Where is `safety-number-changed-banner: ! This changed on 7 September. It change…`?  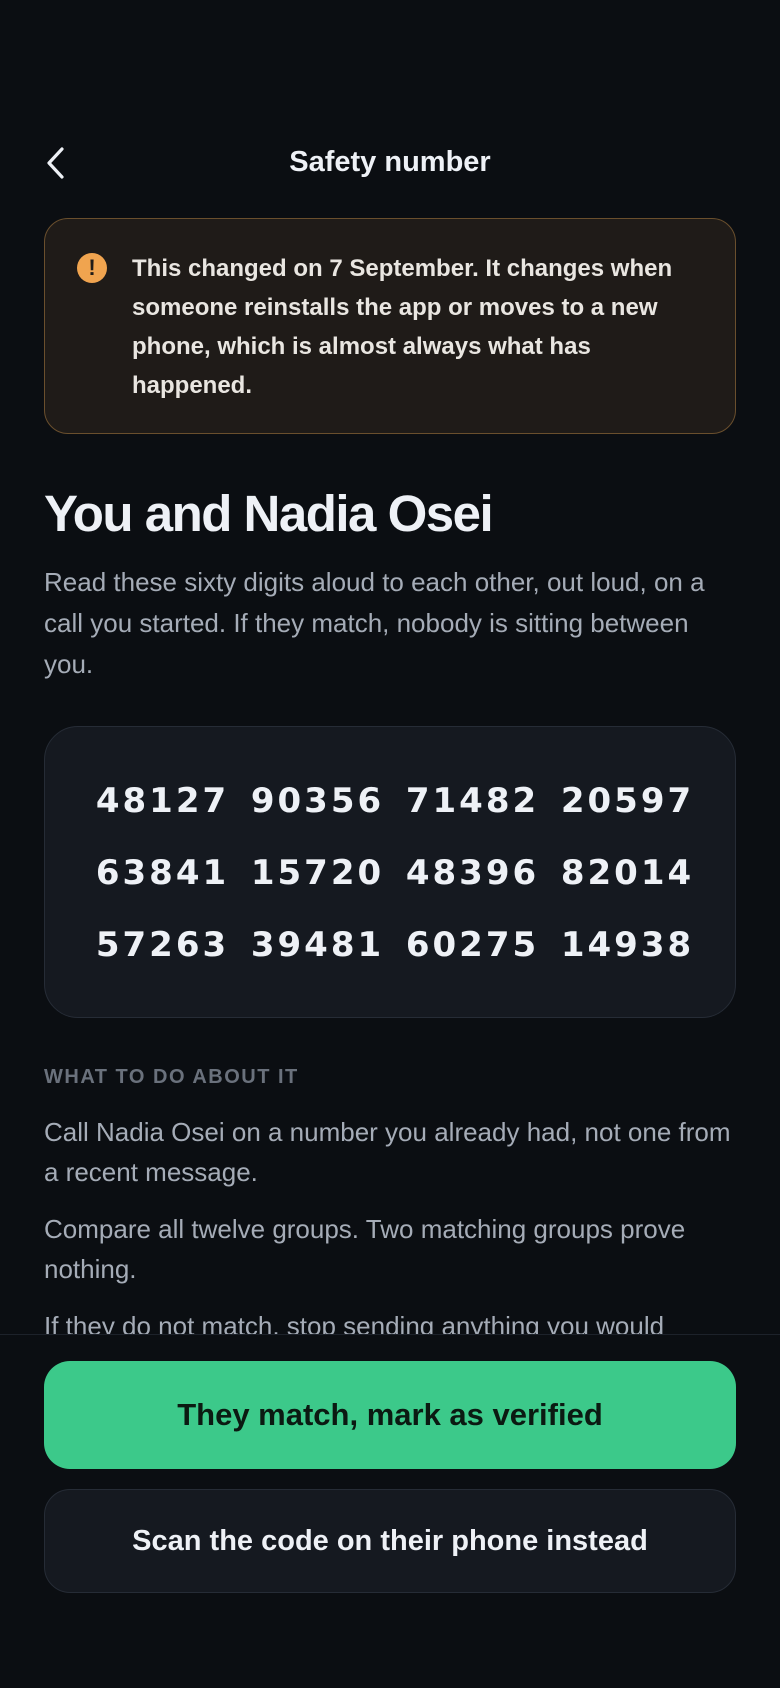
safety-number-changed-banner: ! This changed on 7 September. It change… is located at coordinates (390, 326).